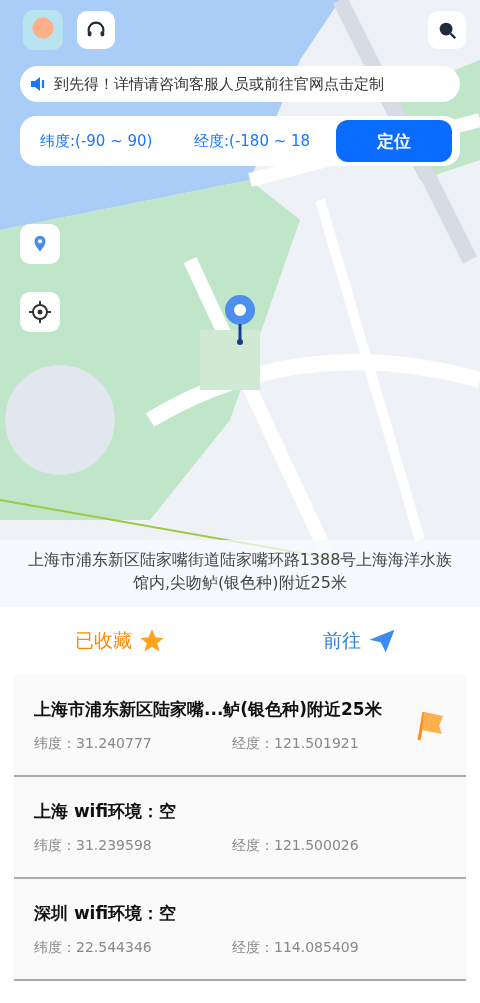 The height and width of the screenshot is (1003, 480). What do you see at coordinates (240, 571) in the screenshot?
I see `address-text: 上海市浦东新区陆家嘴街道陆家嘴环路1388号上海海洋水族馆内,尖吻鲈(银色种)附近25米` at bounding box center [240, 571].